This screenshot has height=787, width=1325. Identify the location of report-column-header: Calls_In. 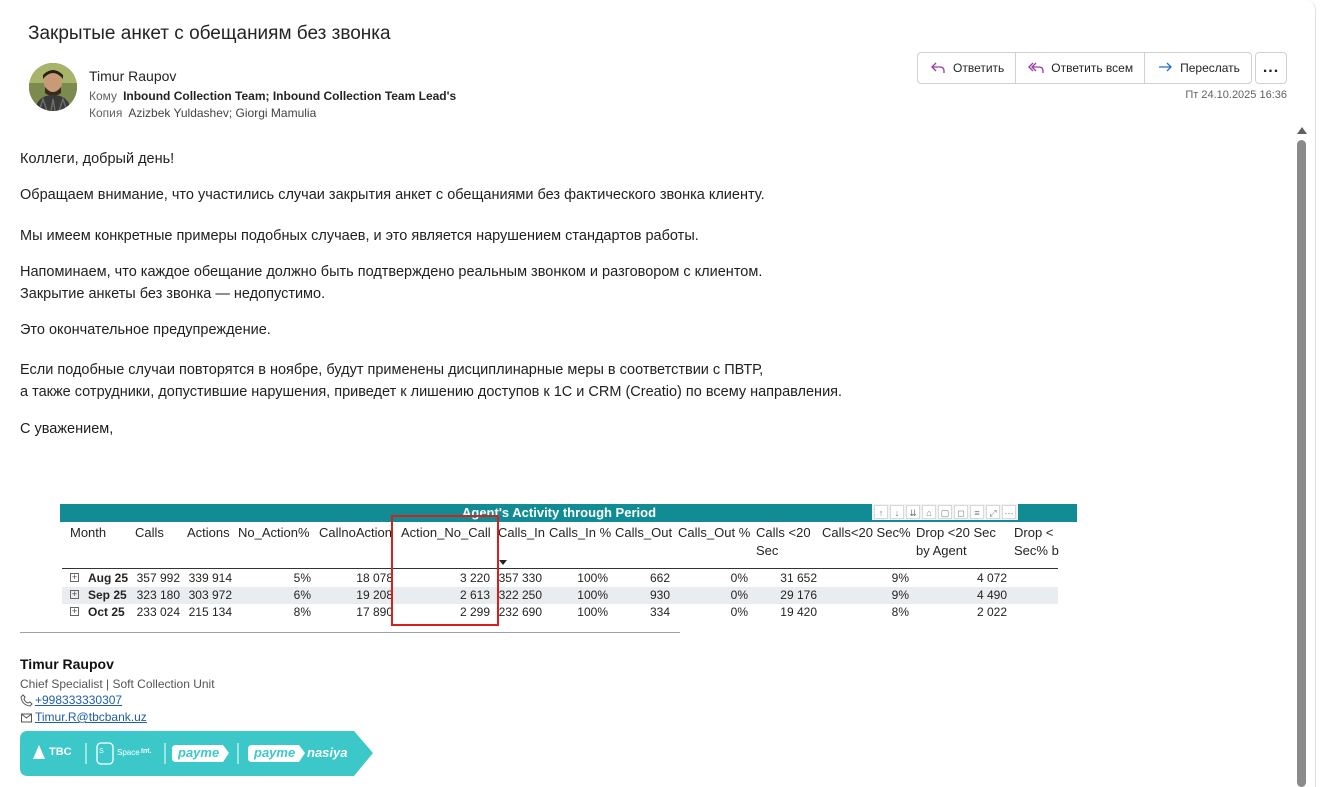
(521, 533).